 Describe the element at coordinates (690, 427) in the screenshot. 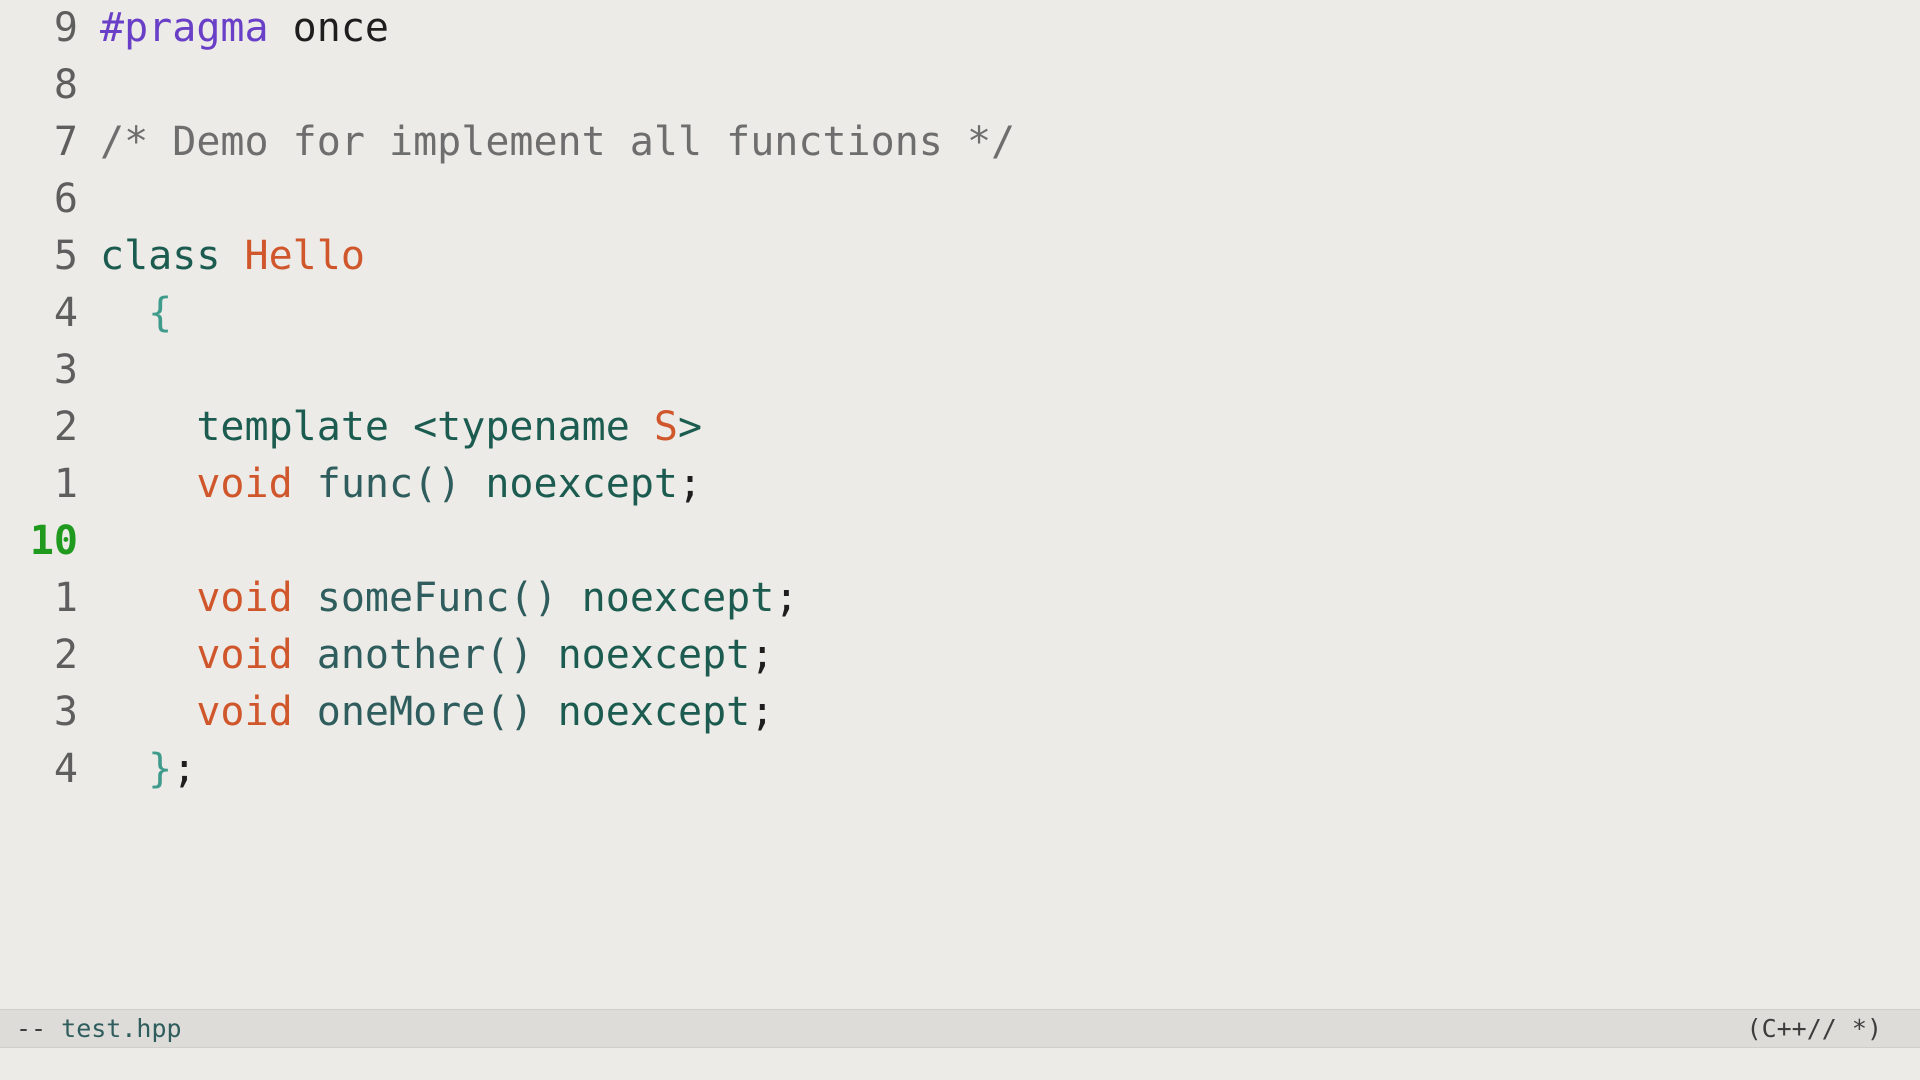

I see `code-token-kw: >` at that location.